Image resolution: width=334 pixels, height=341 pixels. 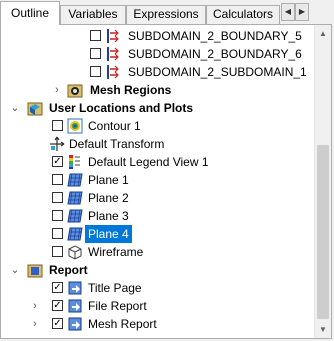 What do you see at coordinates (156, 252) in the screenshot?
I see `tree-item-wireframe: Wireframe` at bounding box center [156, 252].